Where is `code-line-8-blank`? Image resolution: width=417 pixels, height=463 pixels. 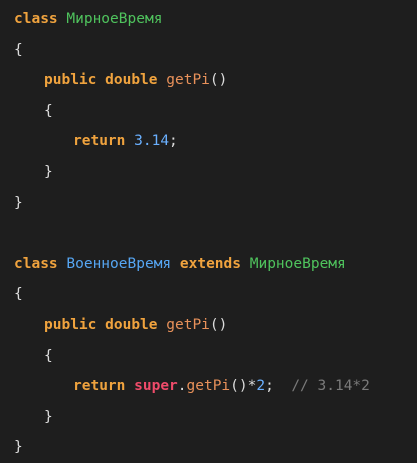
code-line-8-blank is located at coordinates (215, 233).